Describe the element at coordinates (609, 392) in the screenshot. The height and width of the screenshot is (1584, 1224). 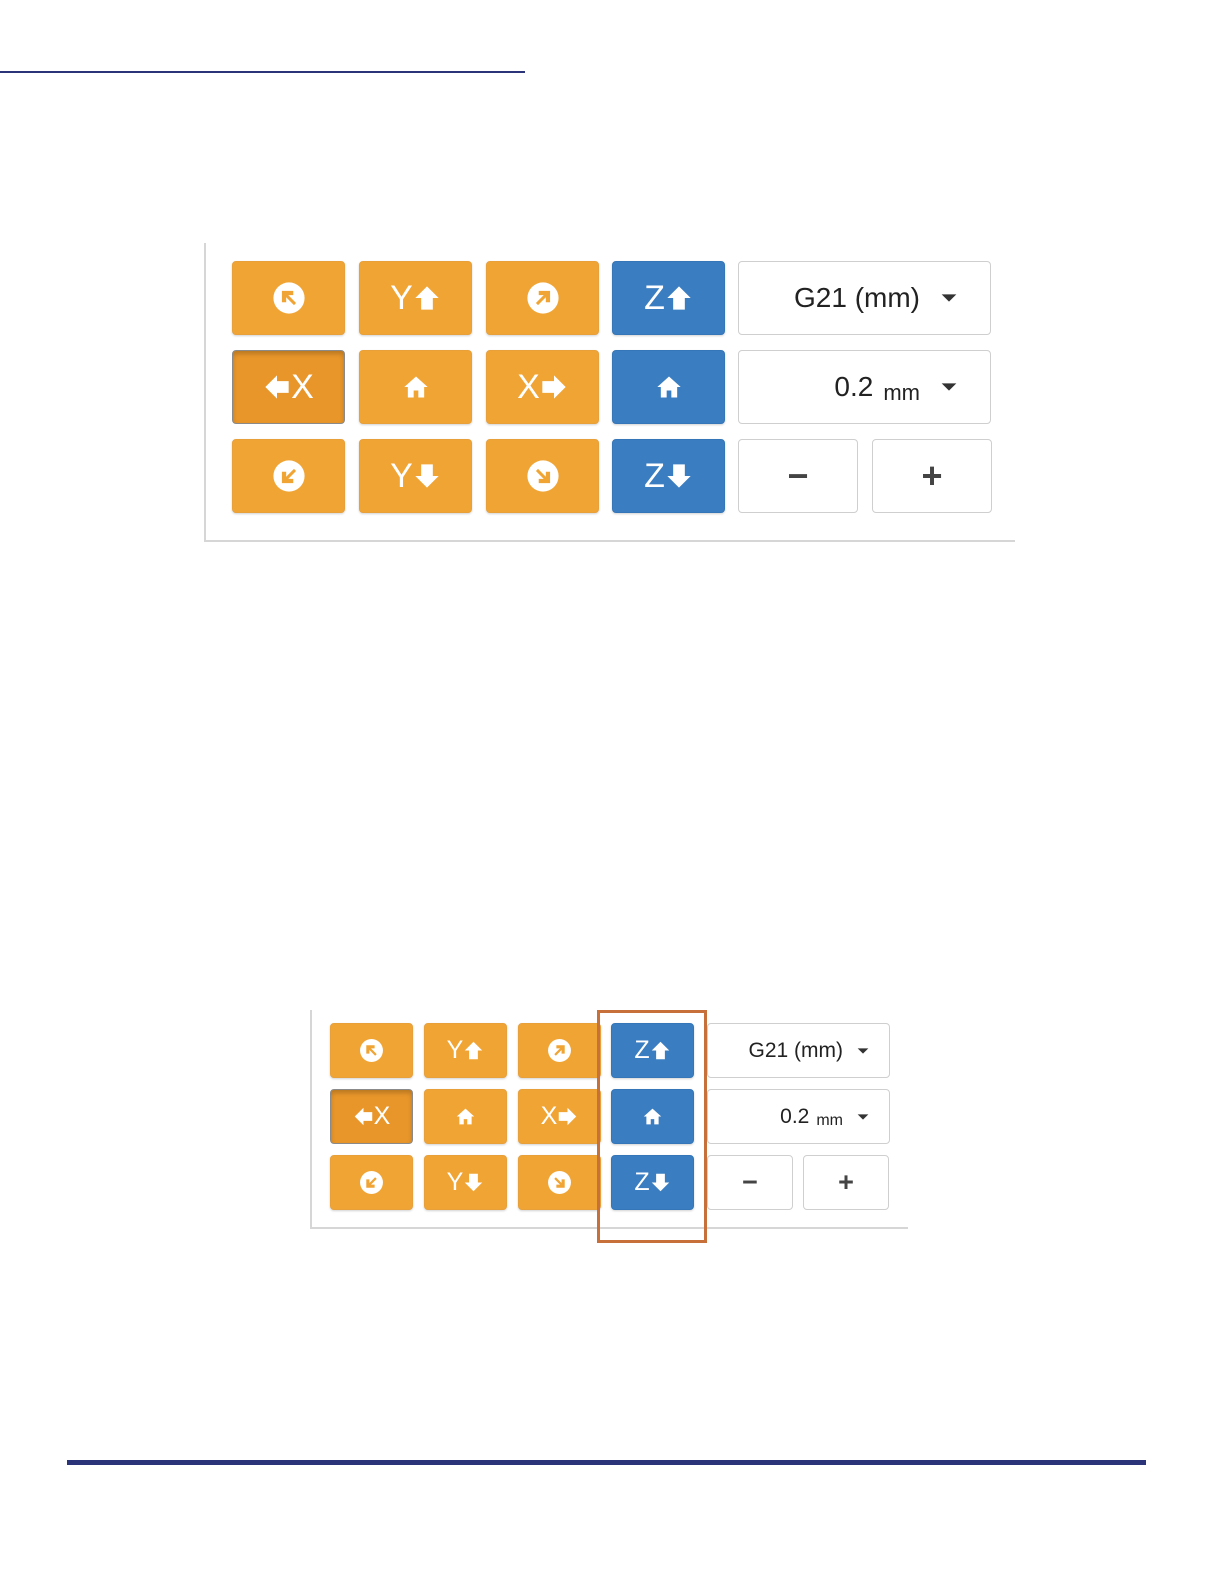
I see `jog-control-panel: Y Z X X Y Z G21 (mm) 0.2 mm − +` at that location.